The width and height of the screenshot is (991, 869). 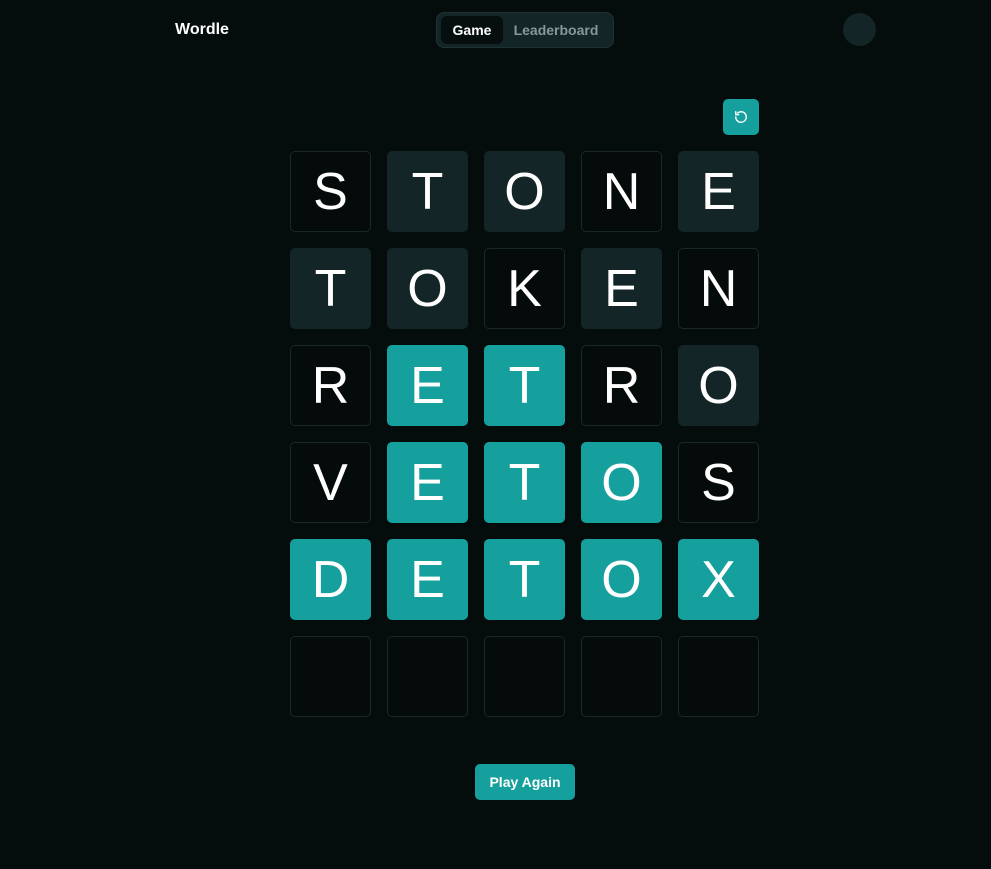 What do you see at coordinates (859, 29) in the screenshot?
I see `avatar` at bounding box center [859, 29].